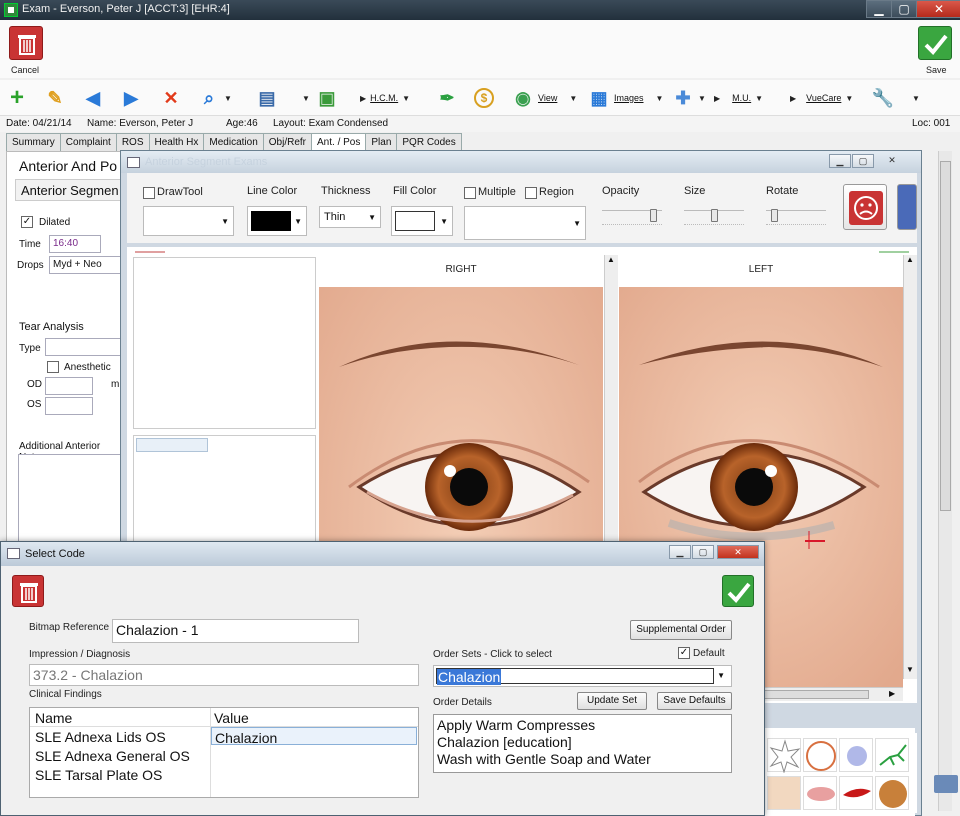 The width and height of the screenshot is (960, 816). What do you see at coordinates (381, 142) in the screenshot?
I see `tab-plan: Plan` at bounding box center [381, 142].